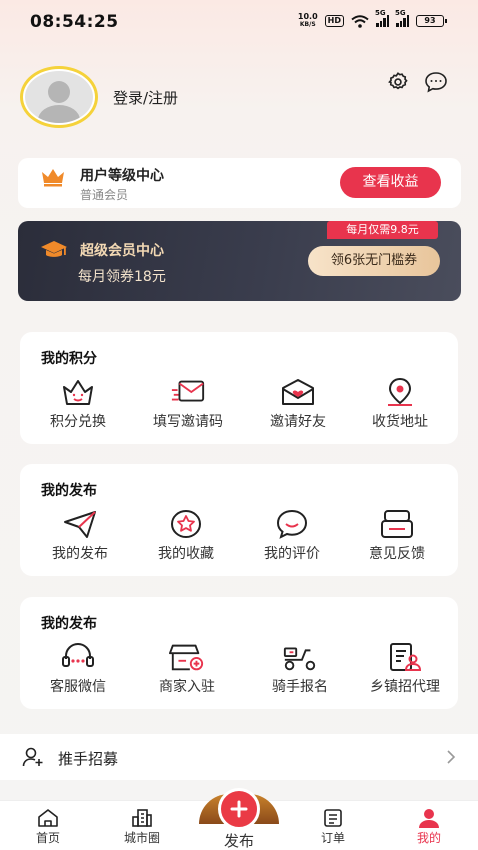 The image size is (478, 850). What do you see at coordinates (360, 21) in the screenshot?
I see `wifi-icon` at bounding box center [360, 21].